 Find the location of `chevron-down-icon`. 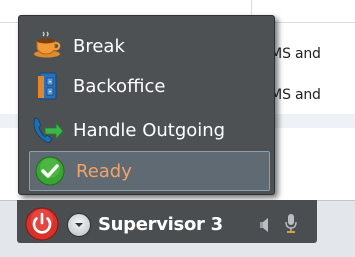

chevron-down-icon is located at coordinates (79, 225).